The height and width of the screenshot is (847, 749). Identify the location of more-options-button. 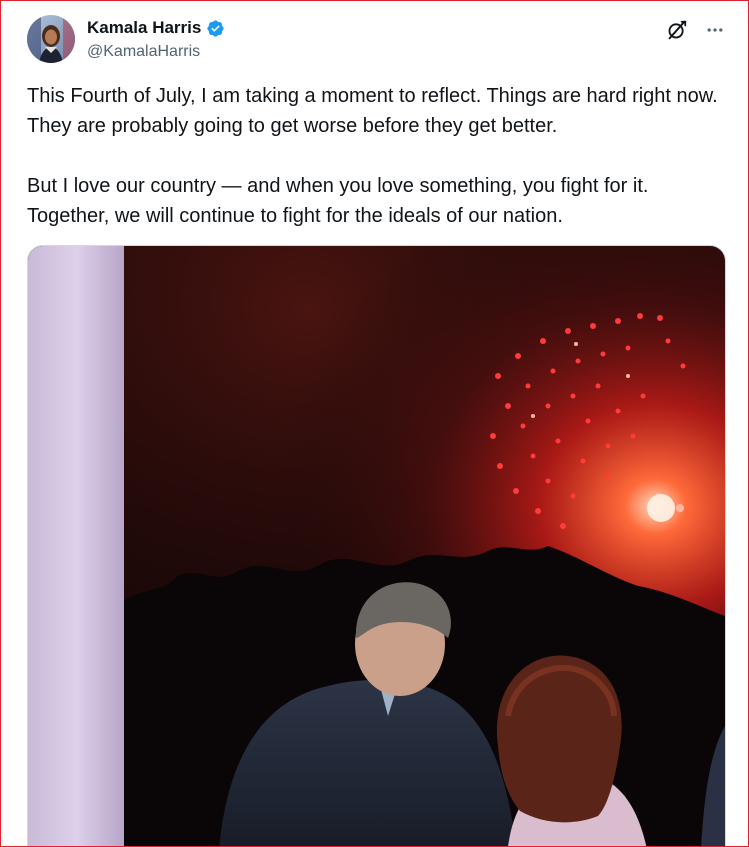
(715, 30).